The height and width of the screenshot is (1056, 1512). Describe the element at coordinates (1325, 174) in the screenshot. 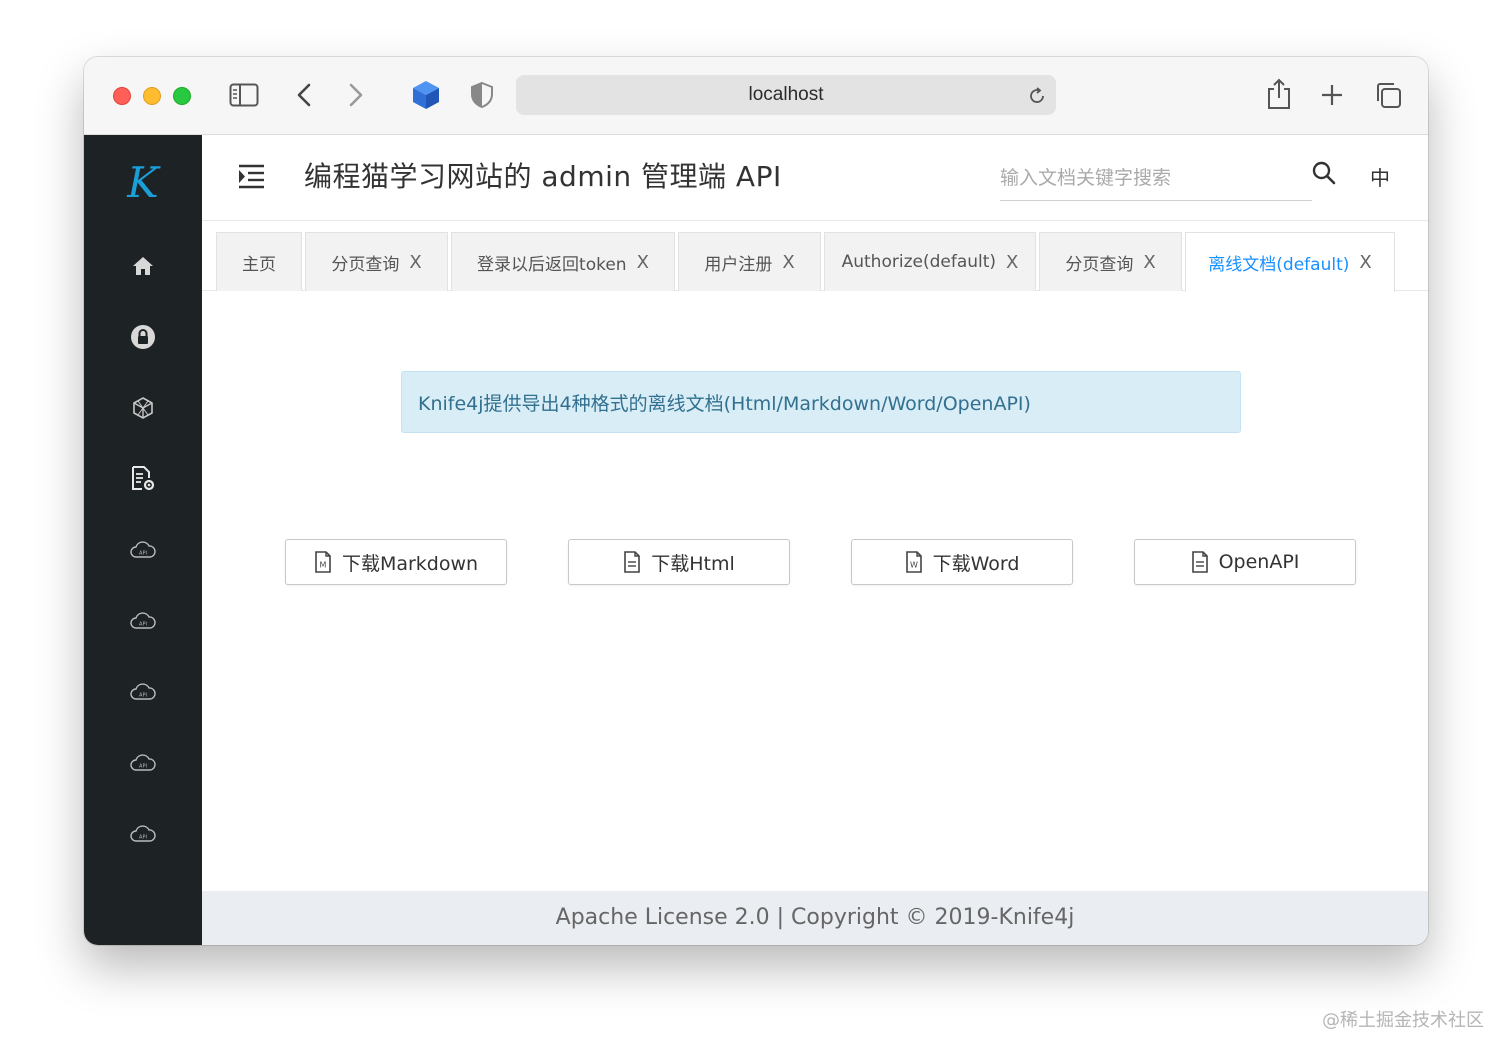

I see `search-icon` at that location.